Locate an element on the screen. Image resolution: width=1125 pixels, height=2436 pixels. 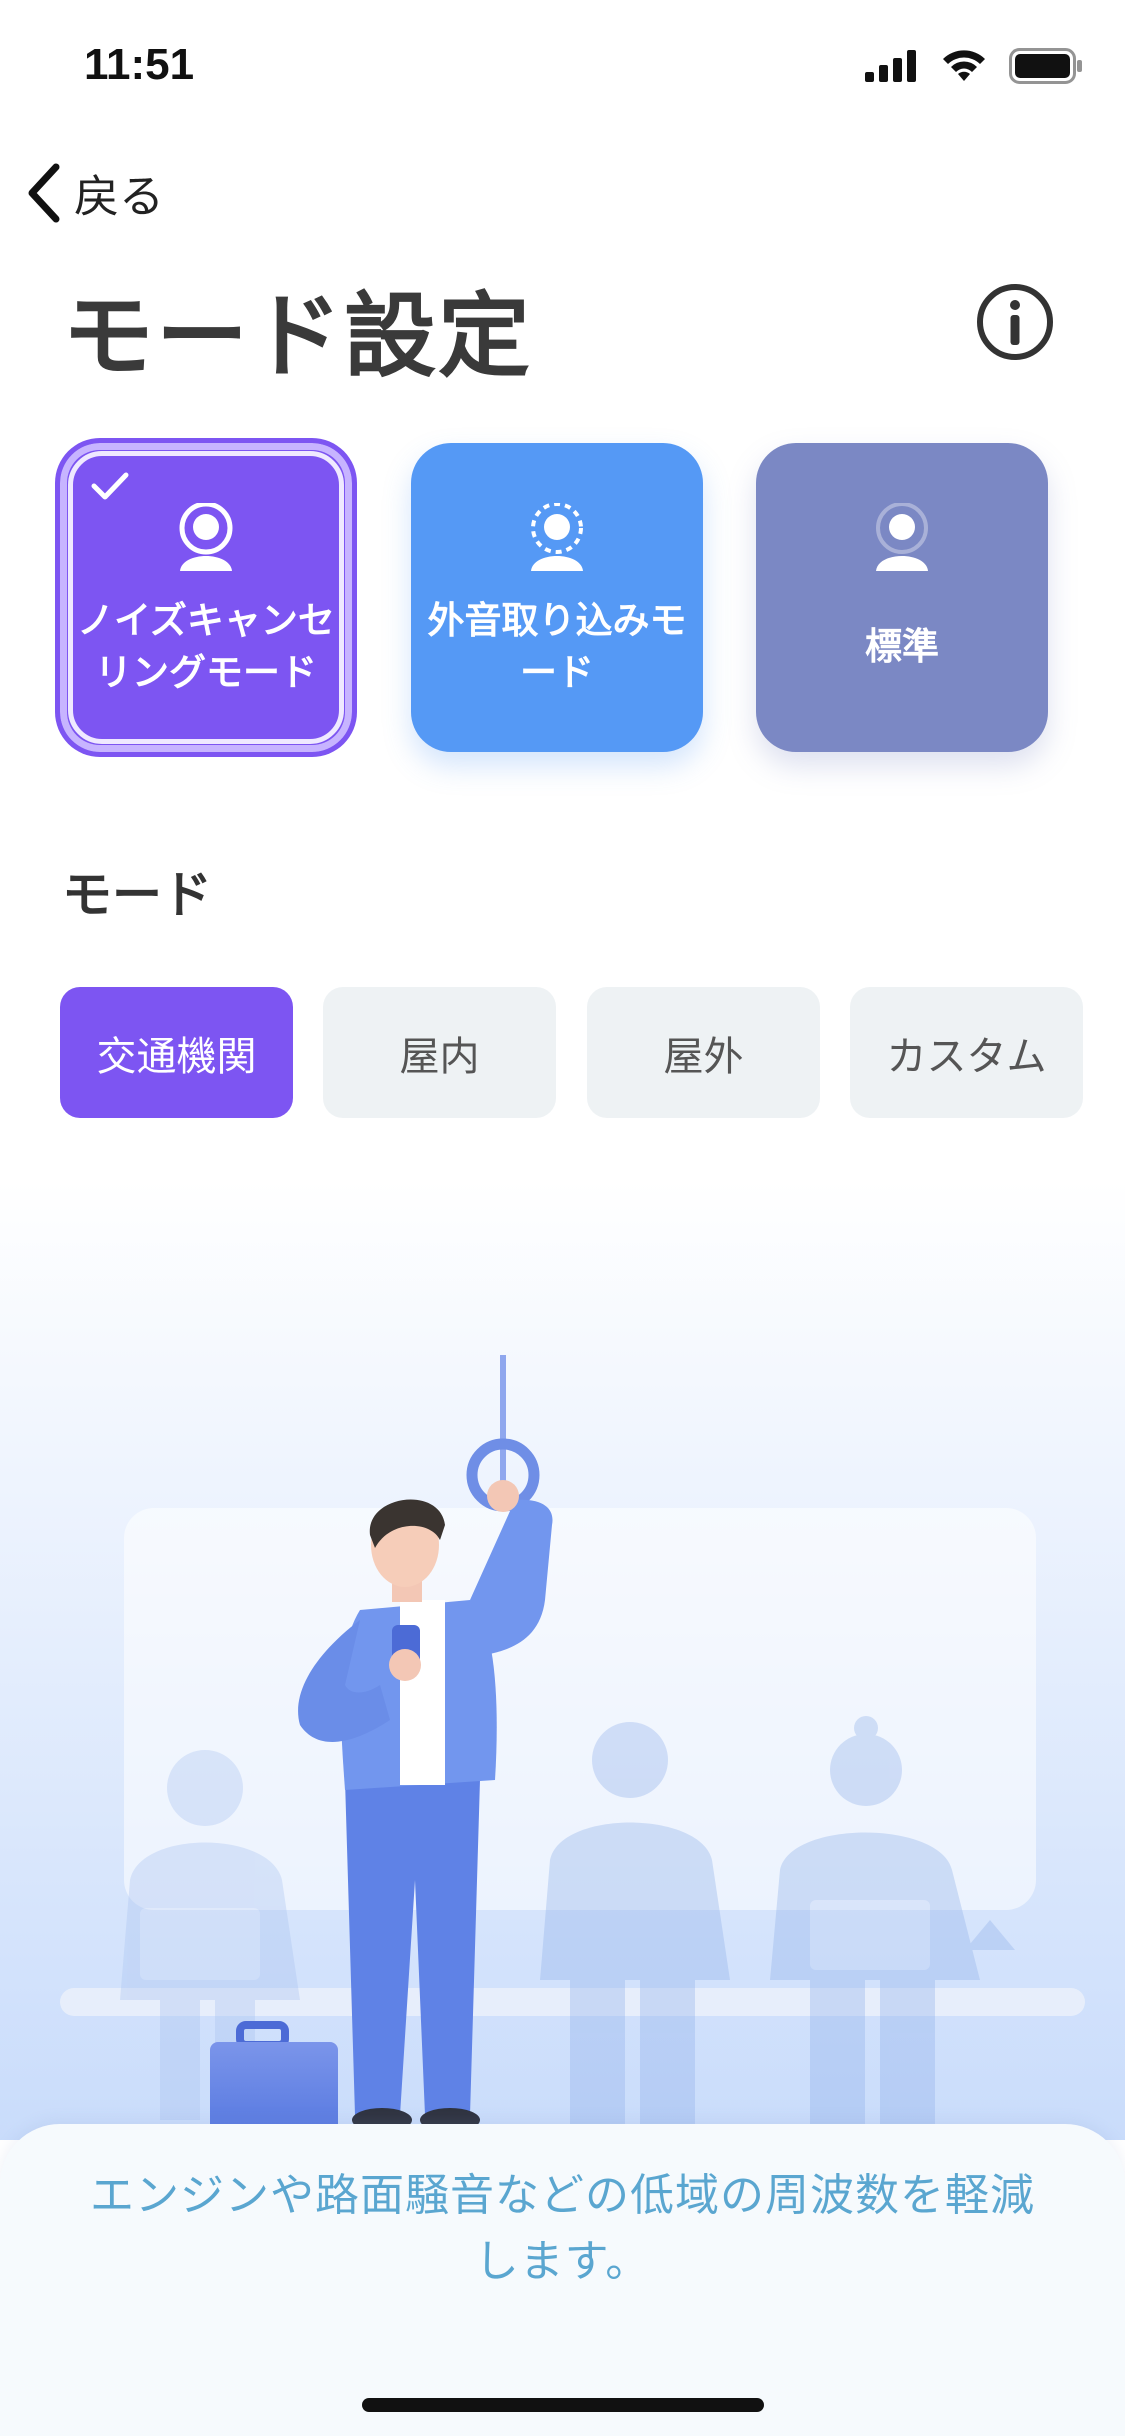
status-time: 11:51 is located at coordinates (139, 64).